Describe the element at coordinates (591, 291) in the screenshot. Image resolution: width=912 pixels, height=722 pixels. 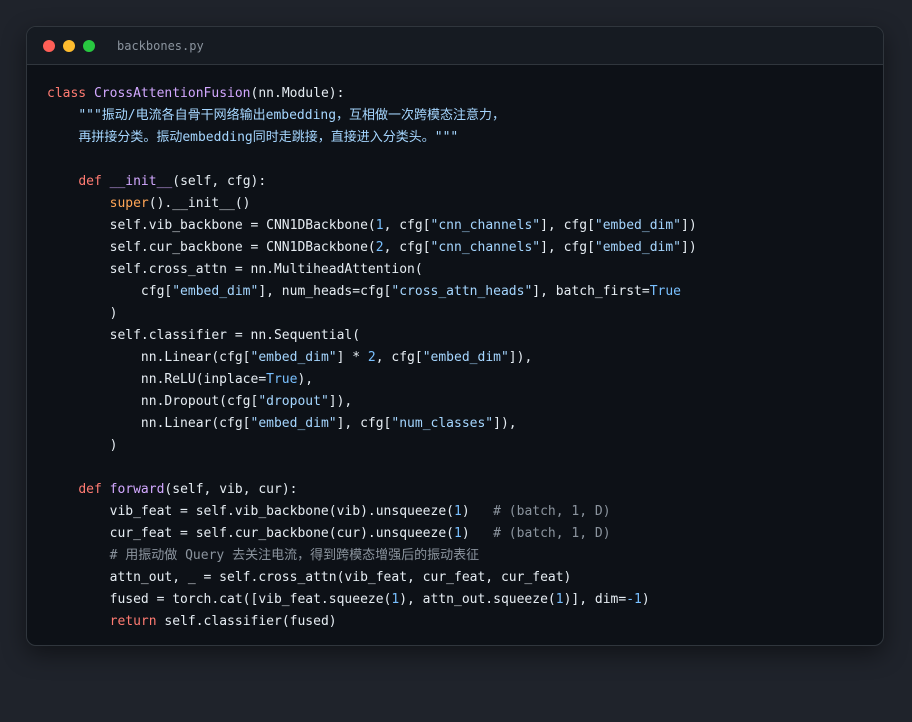
I see `code-token: ], batch_first=` at that location.